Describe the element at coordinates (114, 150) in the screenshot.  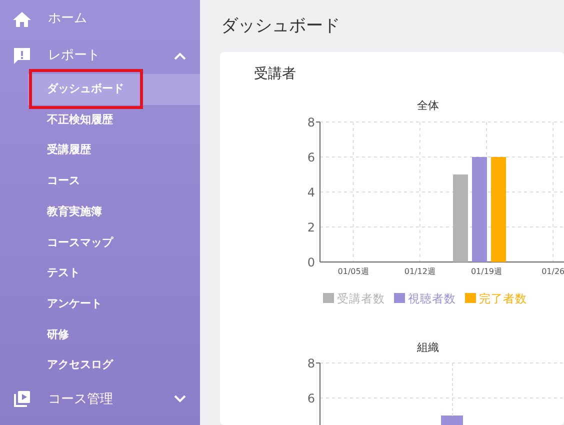
I see `submenu-item: 受講履歴` at that location.